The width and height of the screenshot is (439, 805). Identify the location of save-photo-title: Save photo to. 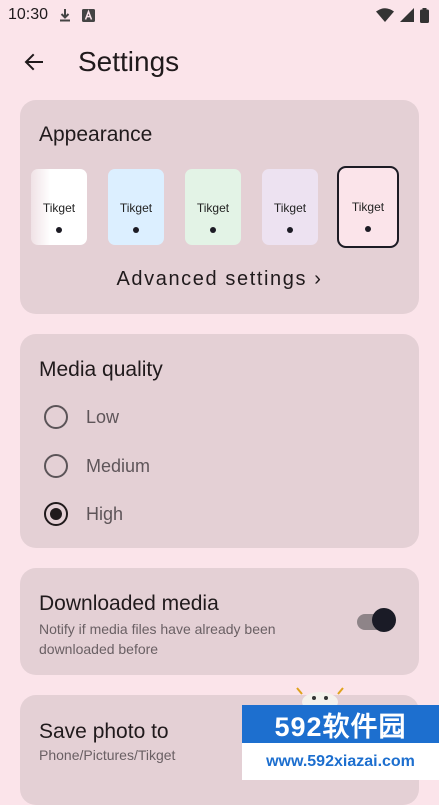
(104, 731).